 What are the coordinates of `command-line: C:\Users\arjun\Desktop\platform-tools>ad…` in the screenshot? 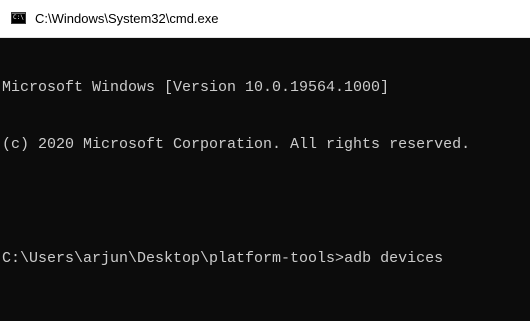 It's located at (265, 258).